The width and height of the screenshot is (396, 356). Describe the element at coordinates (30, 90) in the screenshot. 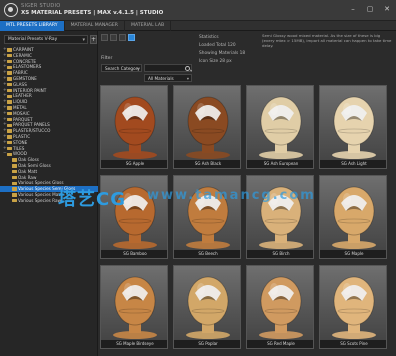

I see `tree-item-label: INTERIOR PAINT` at that location.